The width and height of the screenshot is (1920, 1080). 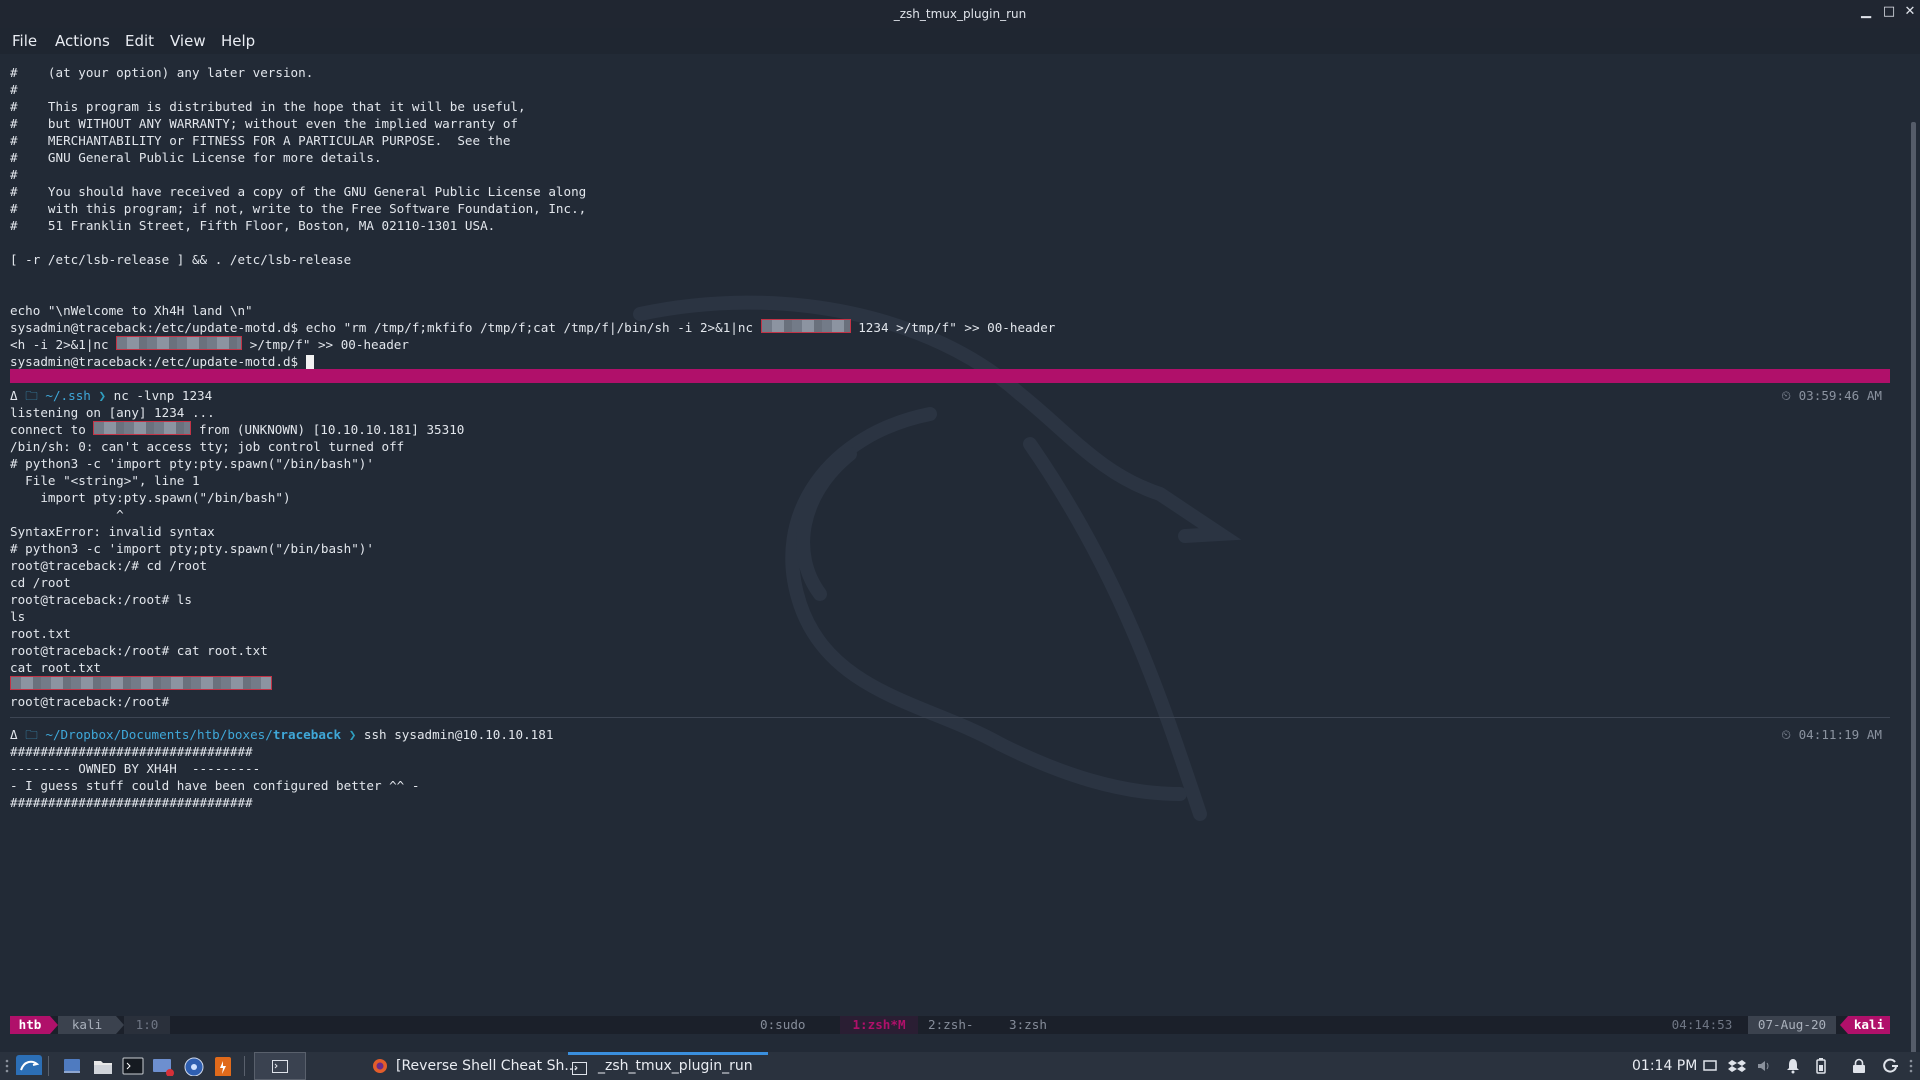 I want to click on minimize-icon: ▁, so click(x=1866, y=11).